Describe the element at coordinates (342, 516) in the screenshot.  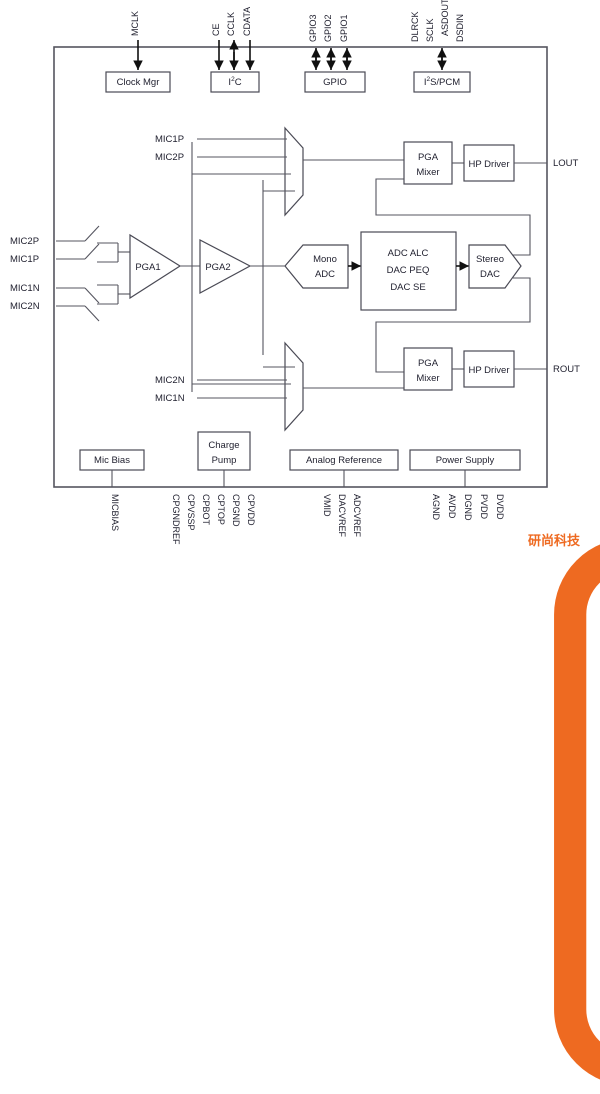
I see `pin-label-dacvref: DACVREF` at that location.